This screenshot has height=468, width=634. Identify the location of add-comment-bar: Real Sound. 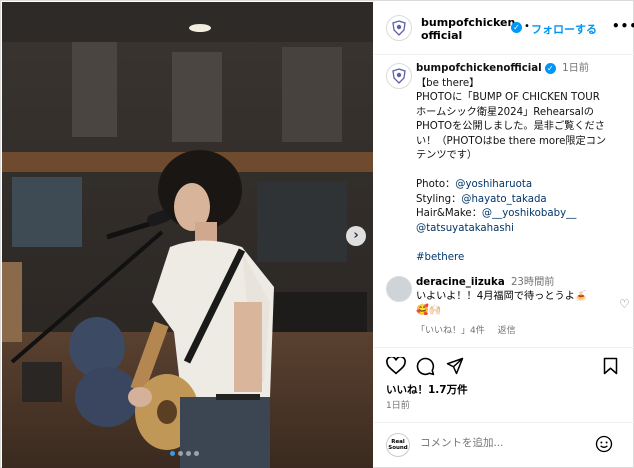
(504, 445).